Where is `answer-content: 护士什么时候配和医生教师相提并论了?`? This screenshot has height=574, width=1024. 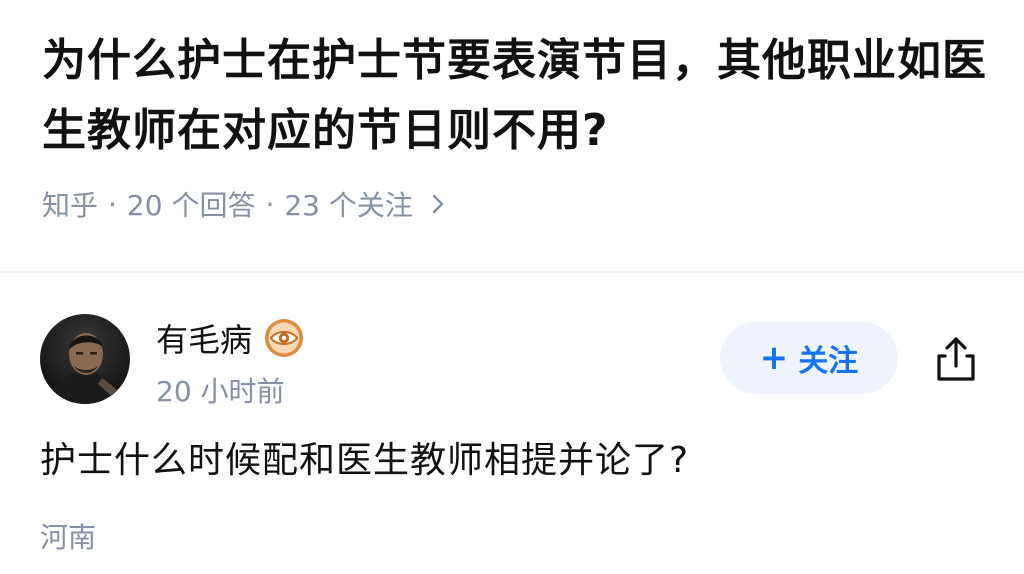
answer-content: 护士什么时候配和医生教师相提并论了? is located at coordinates (364, 461).